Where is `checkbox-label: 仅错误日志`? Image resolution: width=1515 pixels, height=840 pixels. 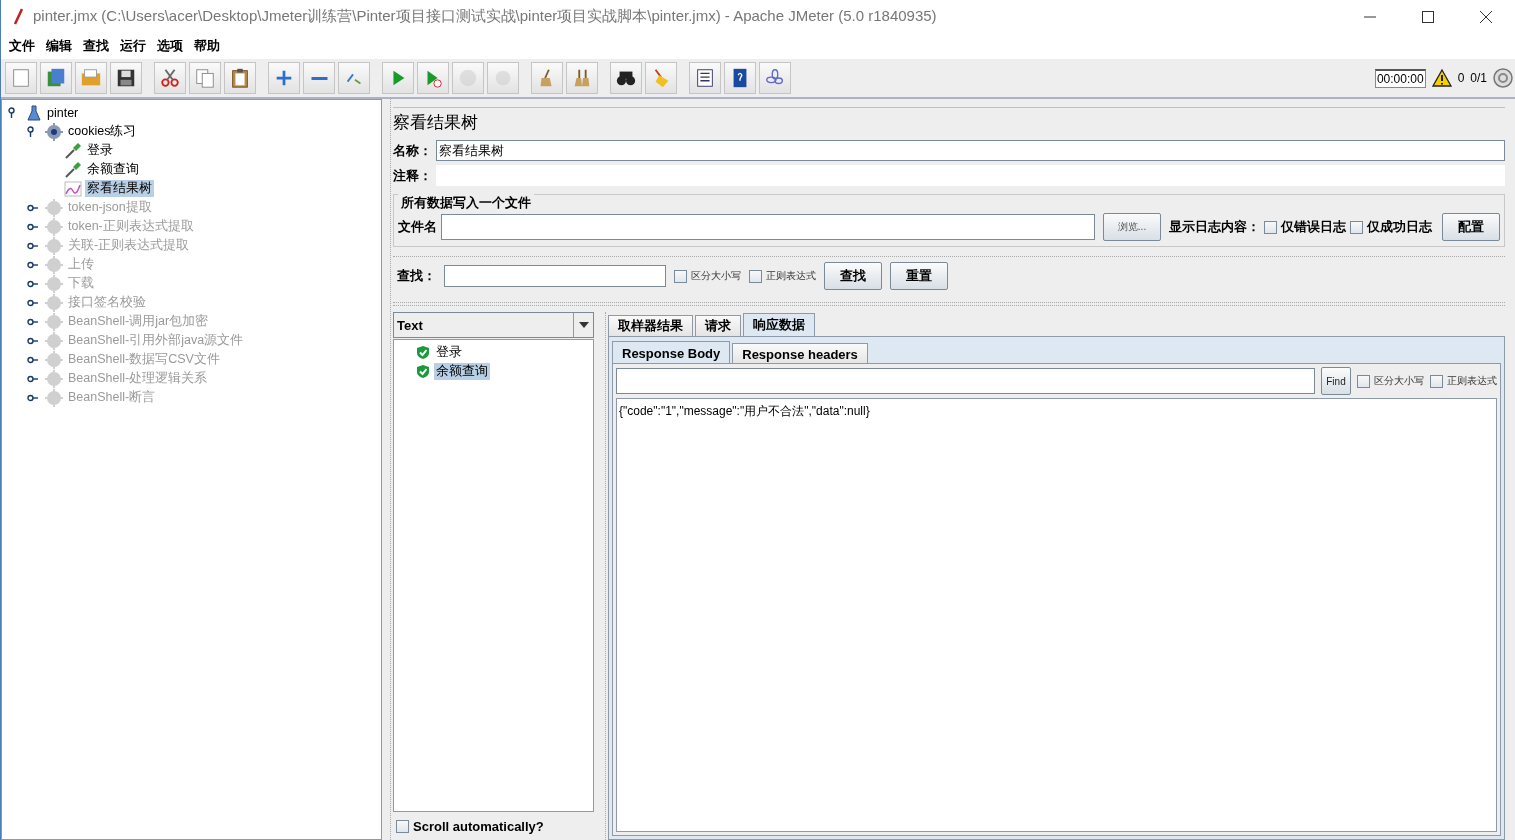 checkbox-label: 仅错误日志 is located at coordinates (1313, 227).